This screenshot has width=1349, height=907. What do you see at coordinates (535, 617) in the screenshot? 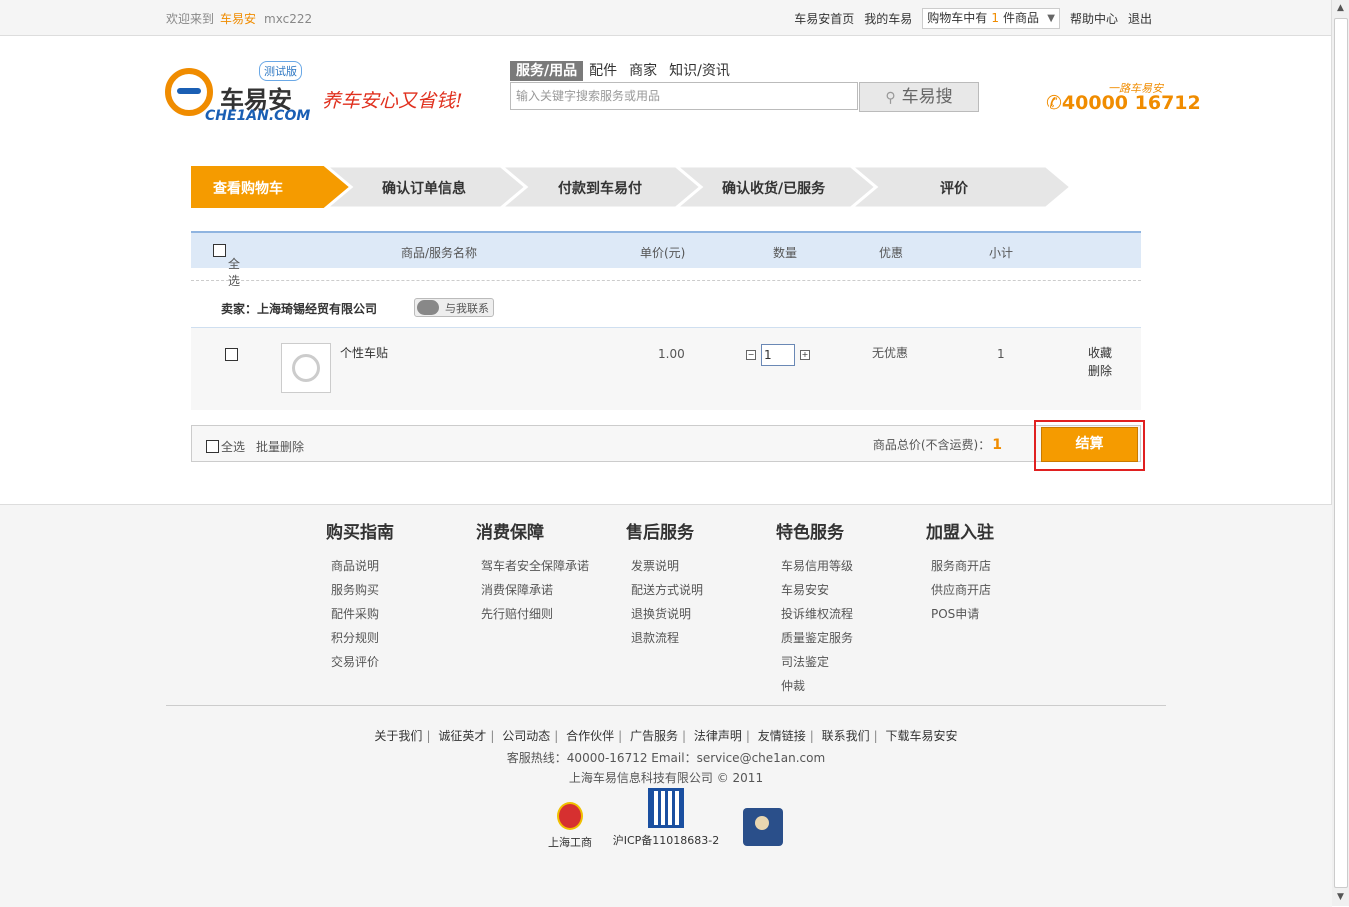
I see `footer-link: 先行赔付细则` at bounding box center [535, 617].